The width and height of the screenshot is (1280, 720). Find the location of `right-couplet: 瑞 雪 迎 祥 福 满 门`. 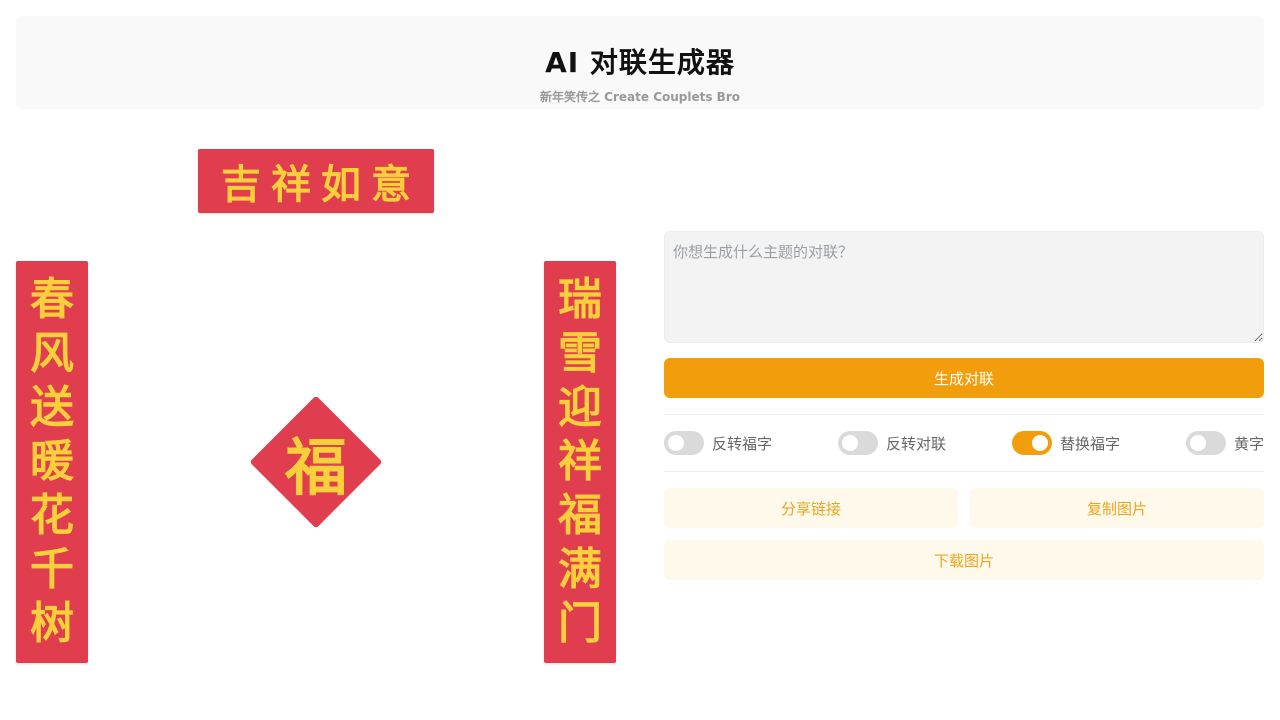

right-couplet: 瑞 雪 迎 祥 福 满 门 is located at coordinates (580, 462).